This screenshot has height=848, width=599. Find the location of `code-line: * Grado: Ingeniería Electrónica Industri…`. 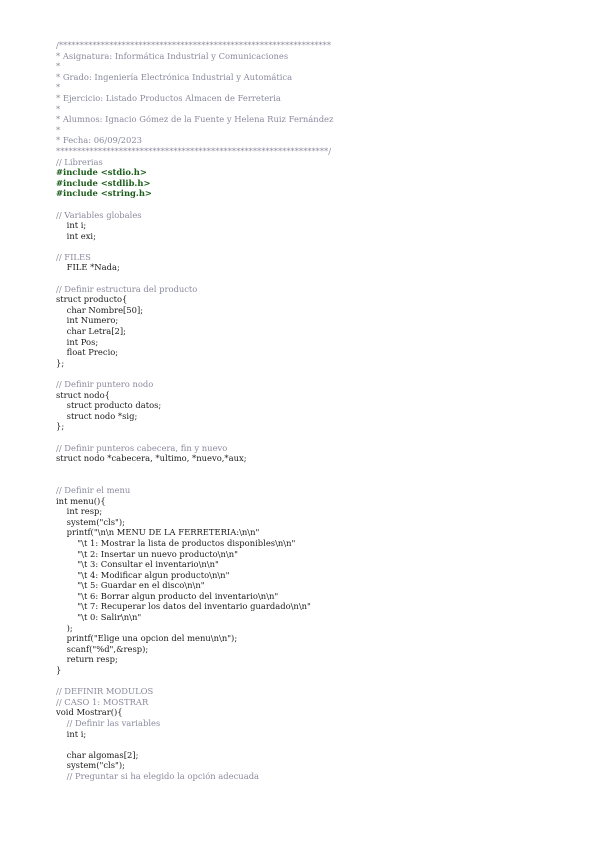

code-line: * Grado: Ingeniería Electrónica Industri… is located at coordinates (174, 76).